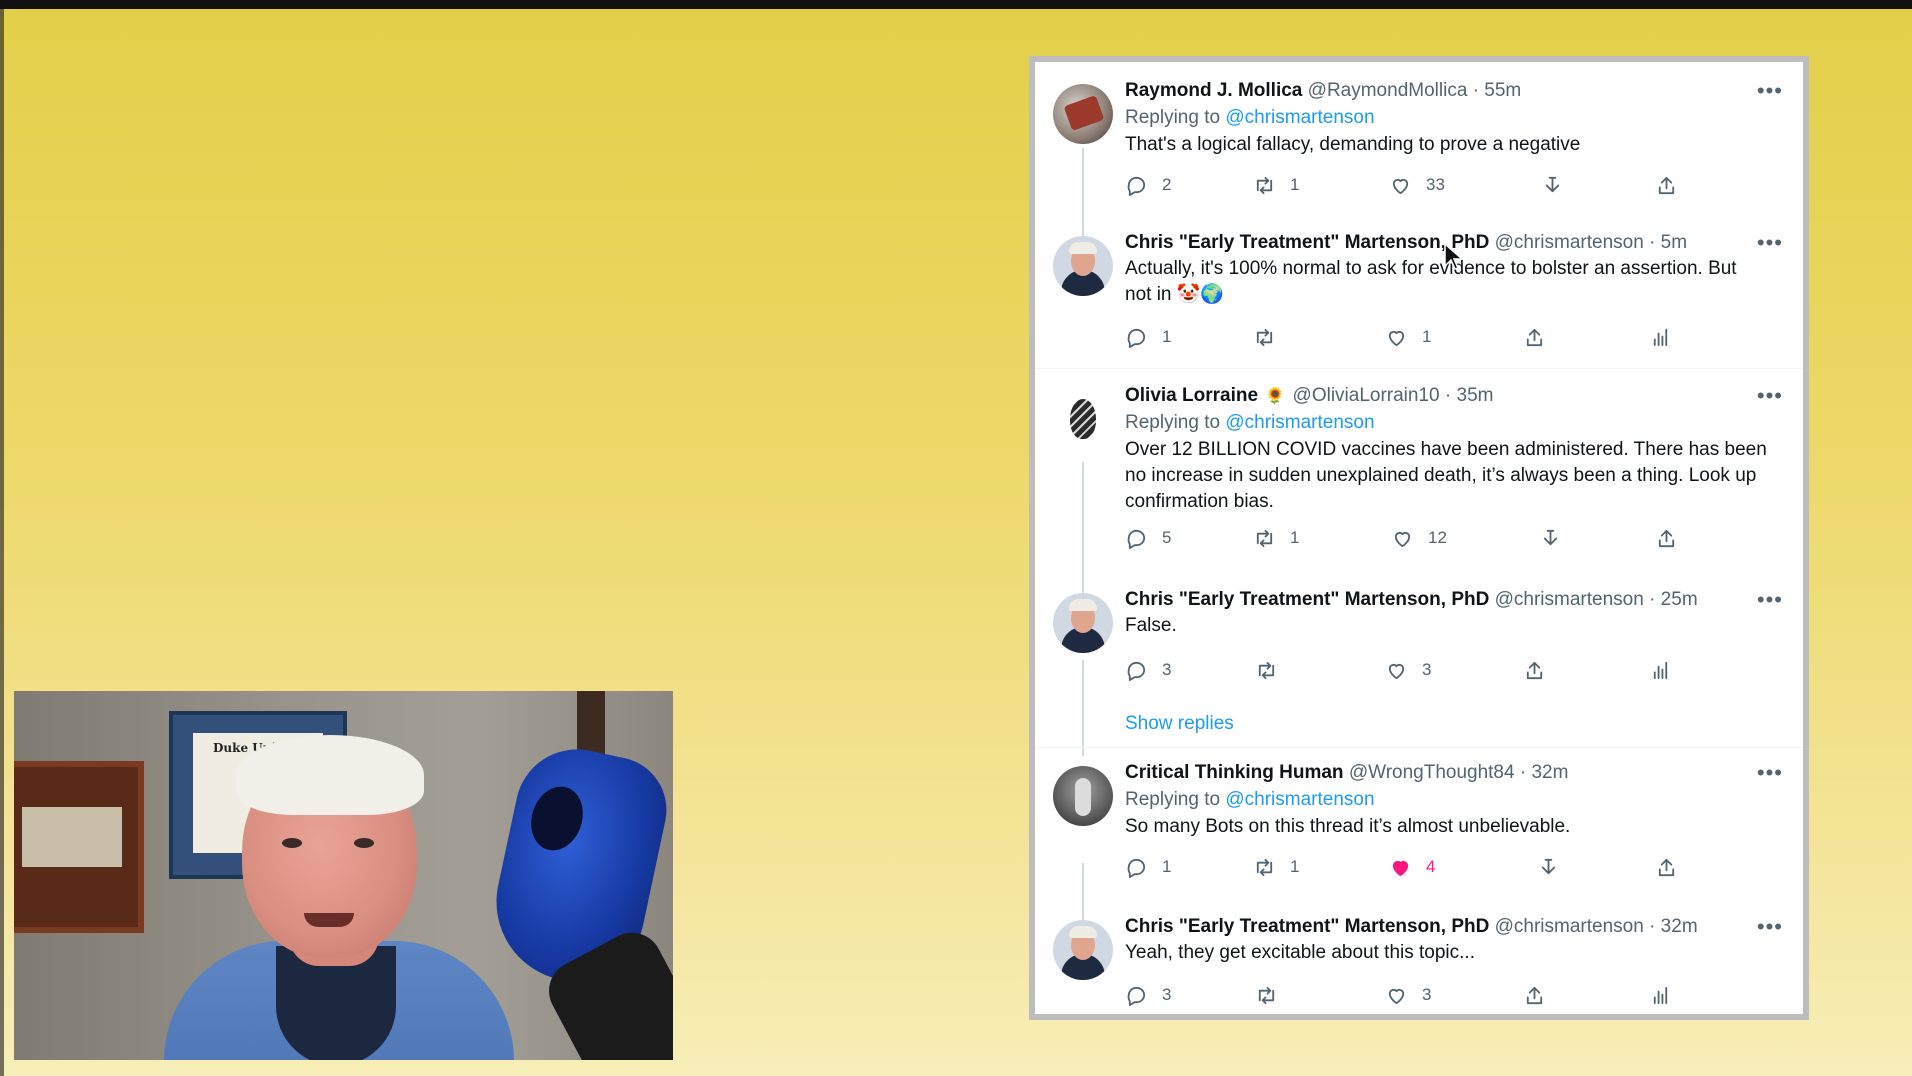  Describe the element at coordinates (1454, 118) in the screenshot. I see `replying-to: Replying to @chrismartenson` at that location.